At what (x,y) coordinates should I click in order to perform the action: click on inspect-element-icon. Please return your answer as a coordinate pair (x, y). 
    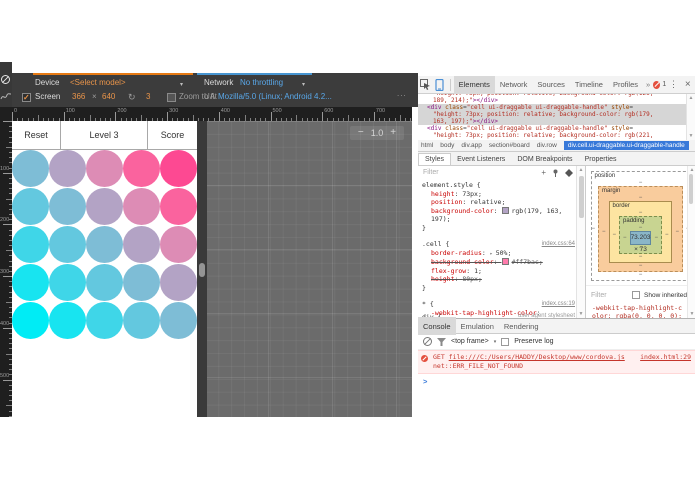
    Looking at the image, I should click on (425, 85).